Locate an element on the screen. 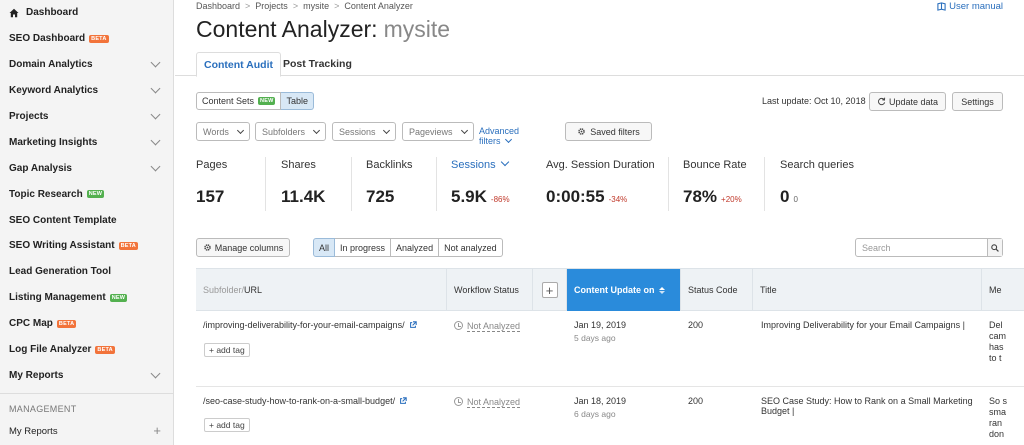 The width and height of the screenshot is (1024, 445). status-filter-analyzed: Analyzed is located at coordinates (415, 247).